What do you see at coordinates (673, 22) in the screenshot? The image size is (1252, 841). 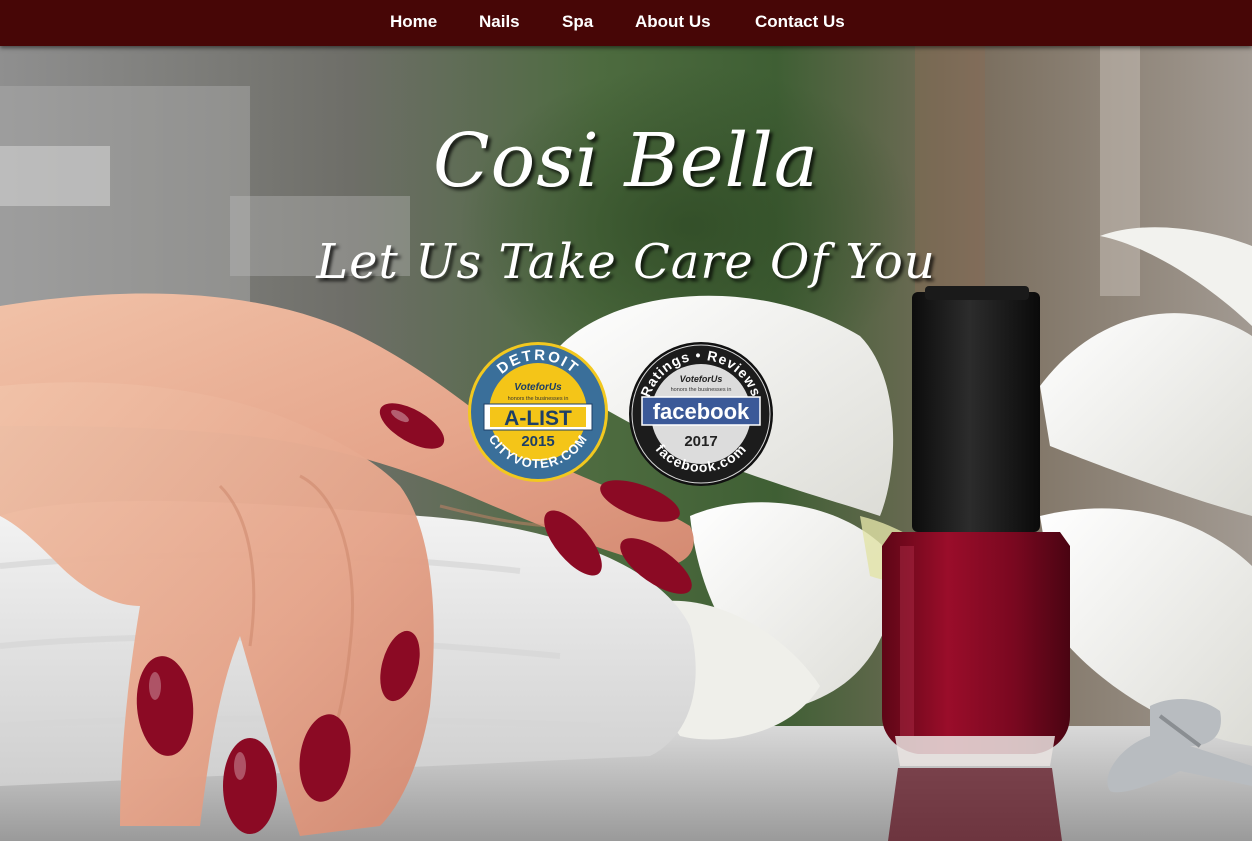 I see `nav-about-link: About Us` at bounding box center [673, 22].